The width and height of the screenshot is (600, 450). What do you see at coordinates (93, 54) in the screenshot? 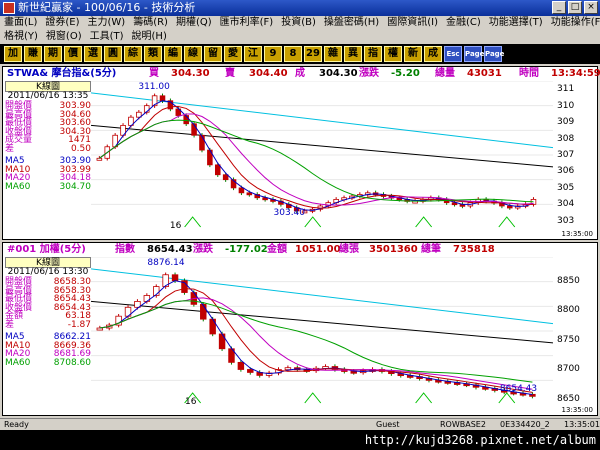
I see `toolbar-button-4: 選` at bounding box center [93, 54].